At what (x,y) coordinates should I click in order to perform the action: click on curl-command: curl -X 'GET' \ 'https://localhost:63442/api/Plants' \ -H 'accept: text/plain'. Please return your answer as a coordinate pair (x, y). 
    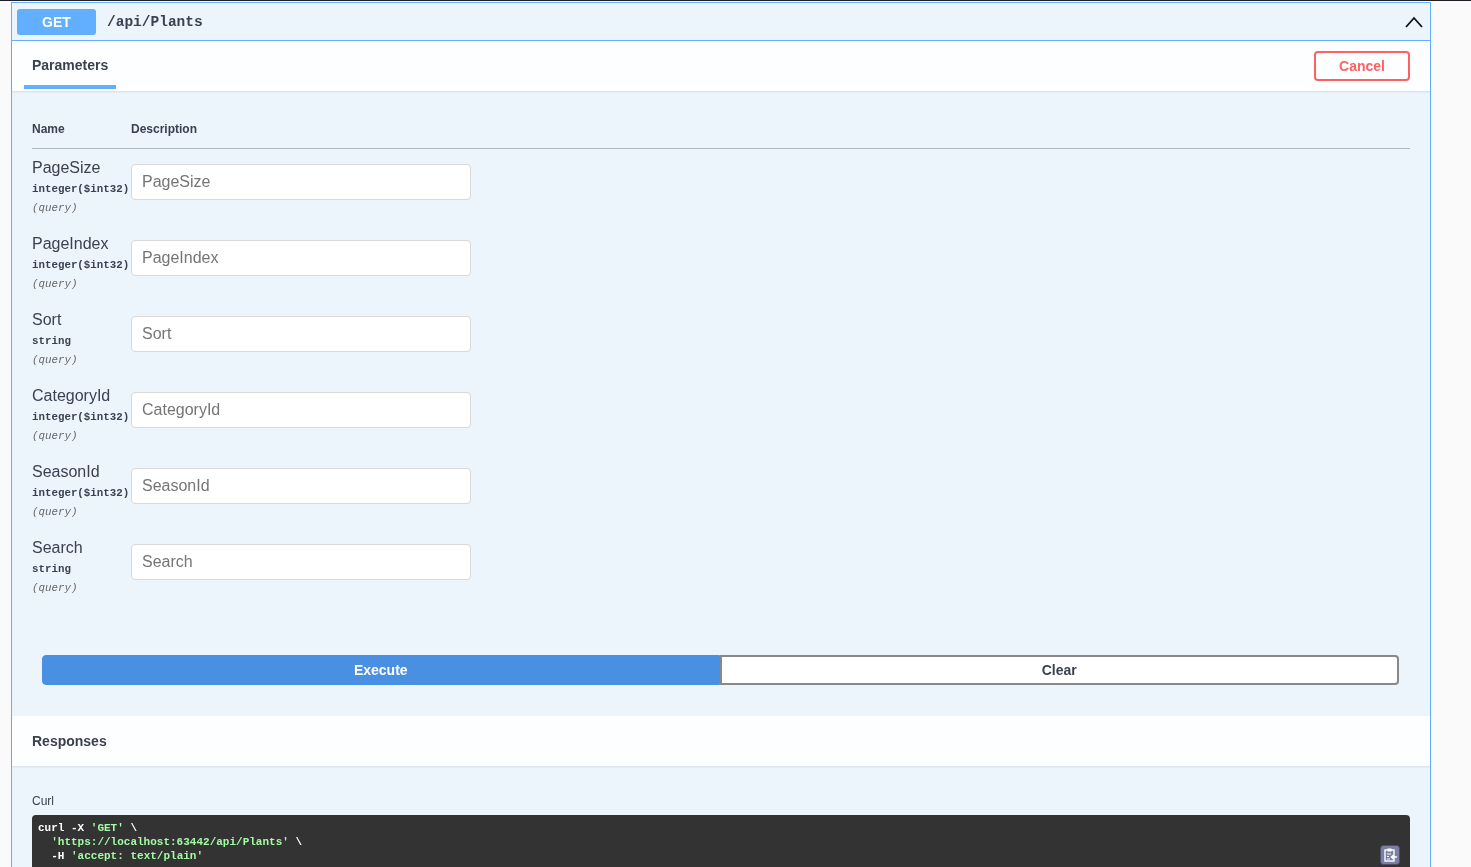
    Looking at the image, I should click on (170, 842).